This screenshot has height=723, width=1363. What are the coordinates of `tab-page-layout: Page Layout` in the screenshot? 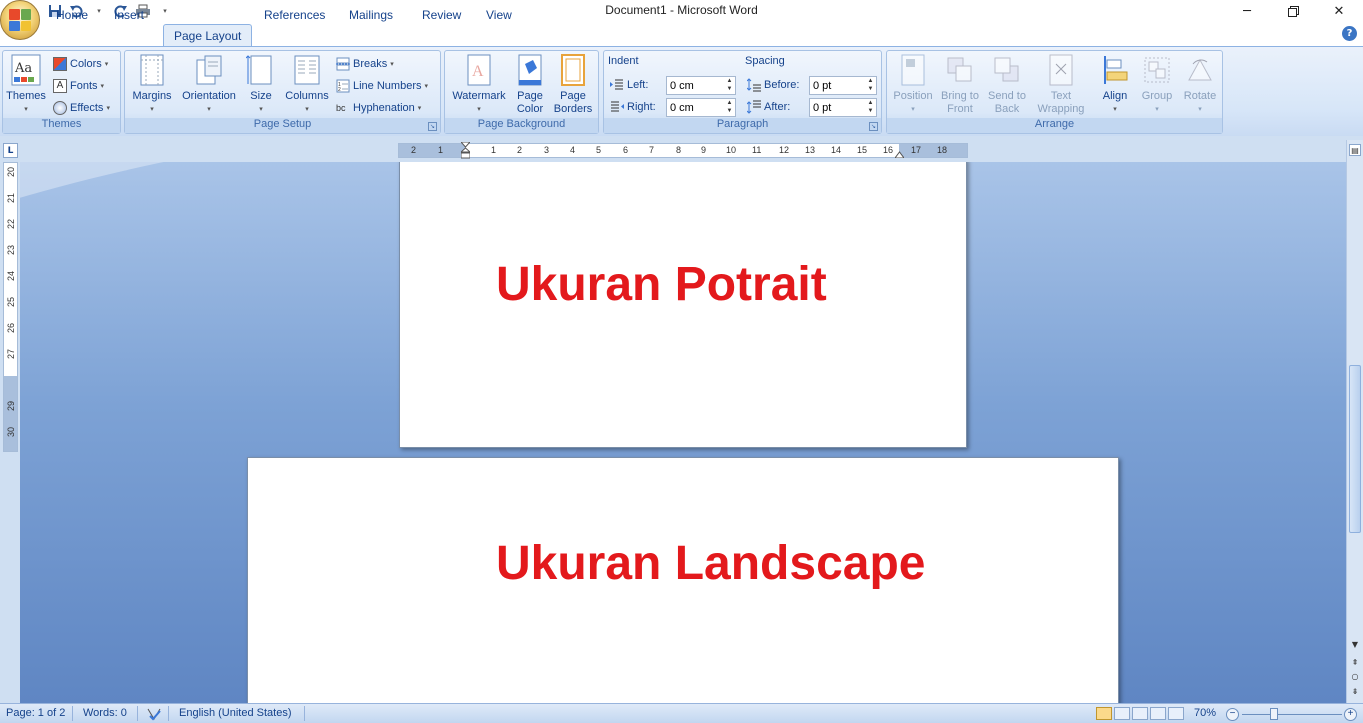 It's located at (208, 35).